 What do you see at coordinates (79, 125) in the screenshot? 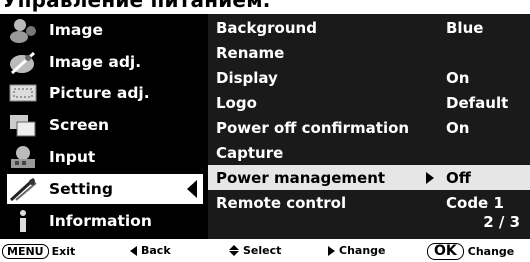
I see `menu-label: Screen` at bounding box center [79, 125].